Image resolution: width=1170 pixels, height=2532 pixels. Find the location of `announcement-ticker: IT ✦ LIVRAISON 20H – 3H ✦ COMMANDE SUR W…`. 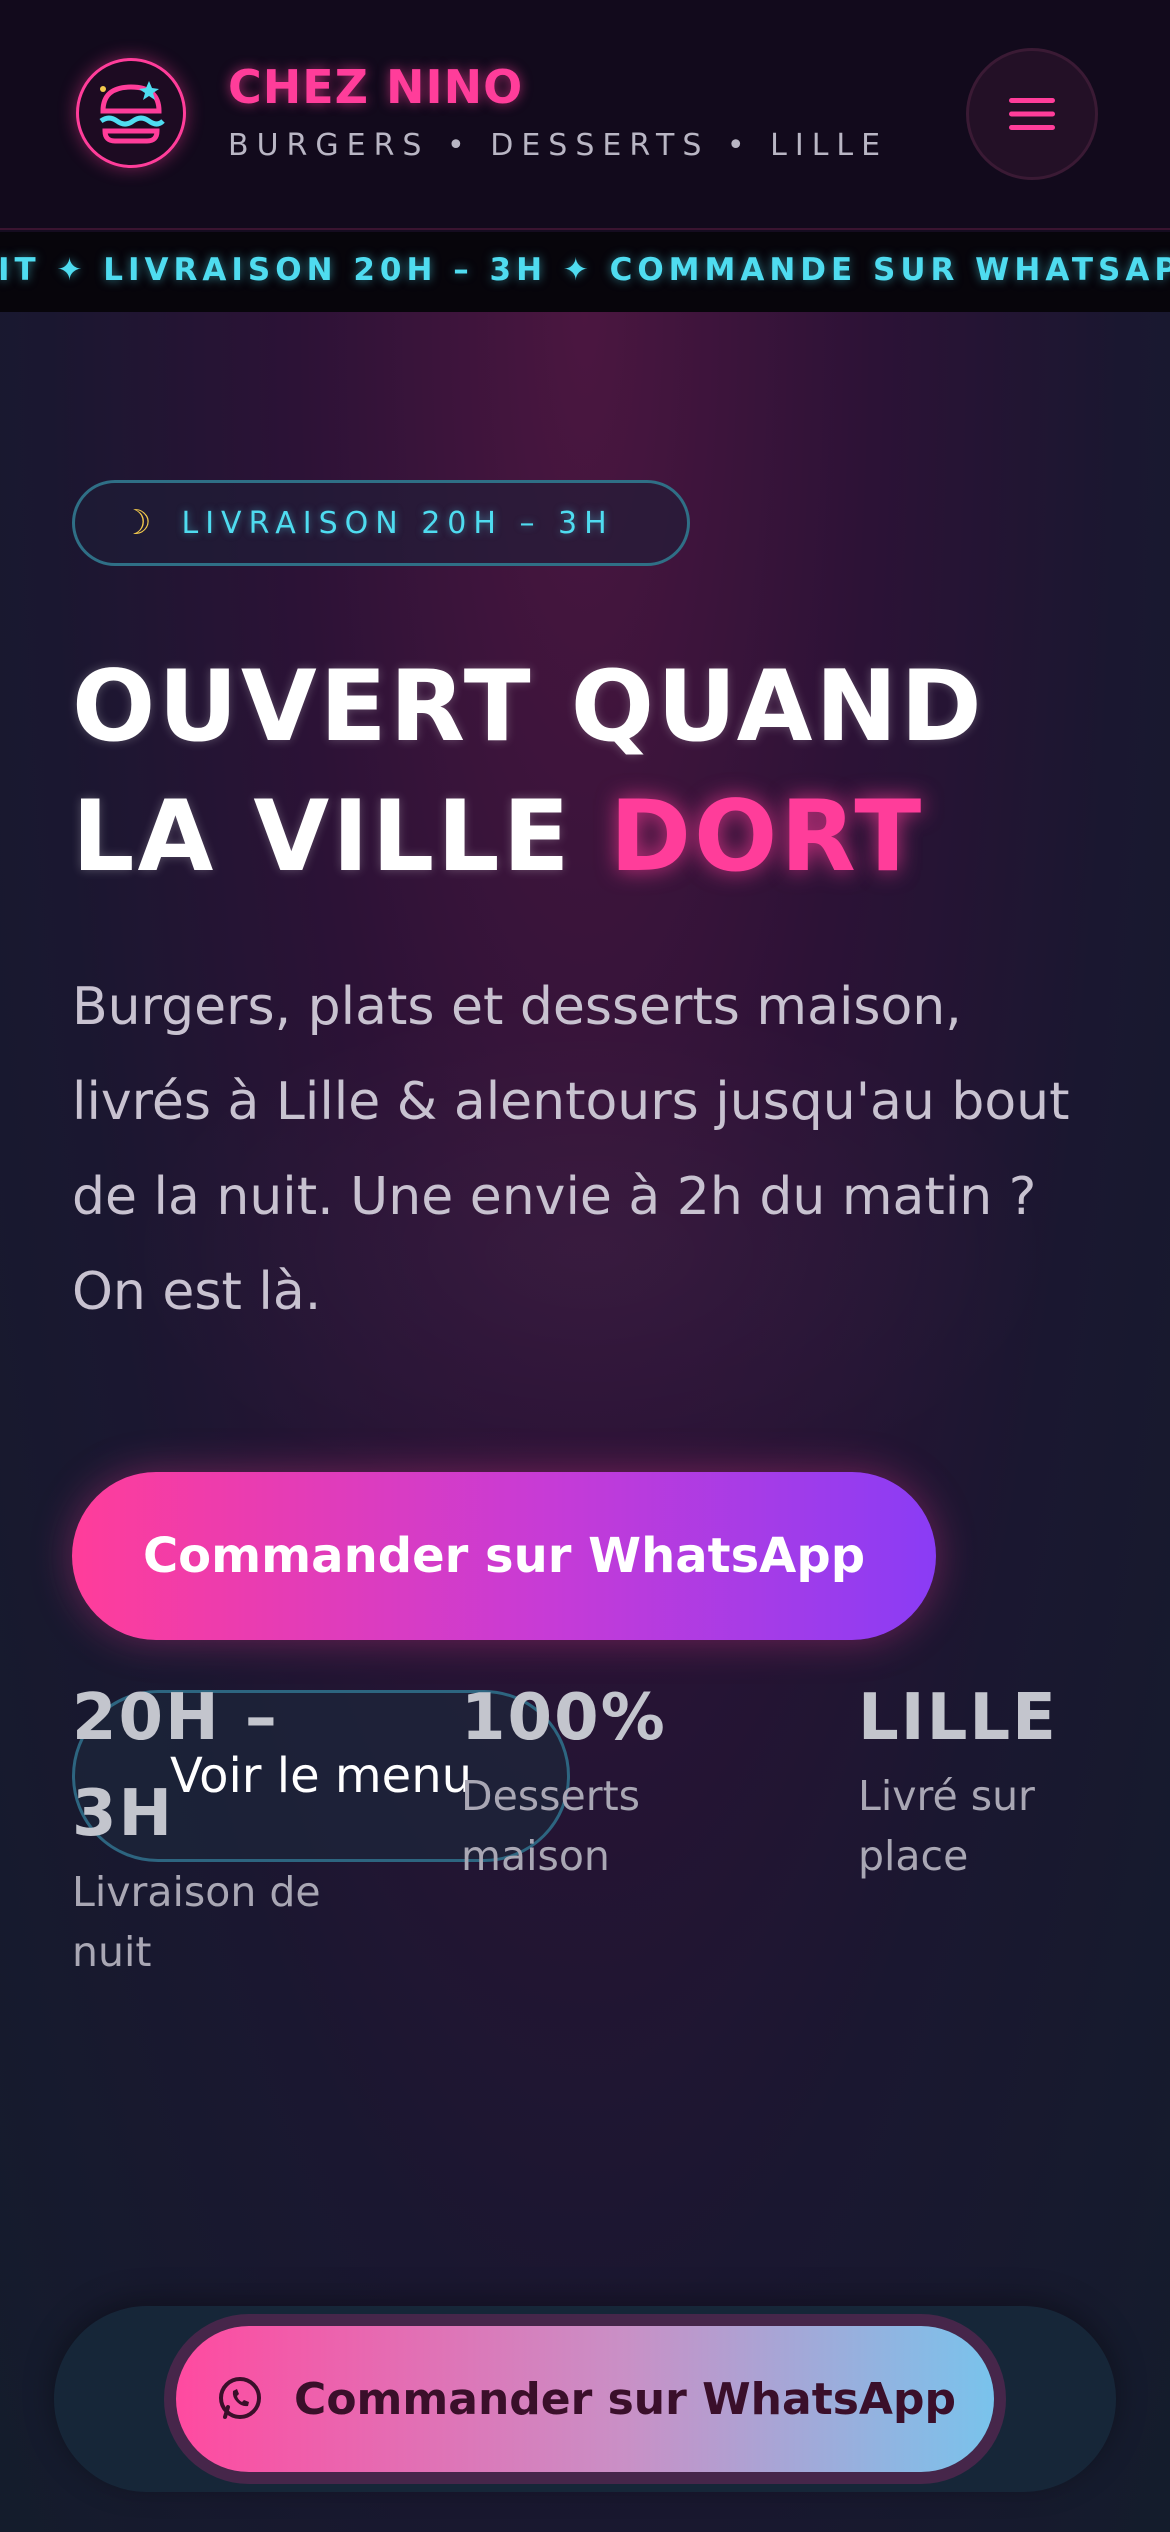

announcement-ticker: IT ✦ LIVRAISON 20H – 3H ✦ COMMANDE SUR W… is located at coordinates (585, 272).